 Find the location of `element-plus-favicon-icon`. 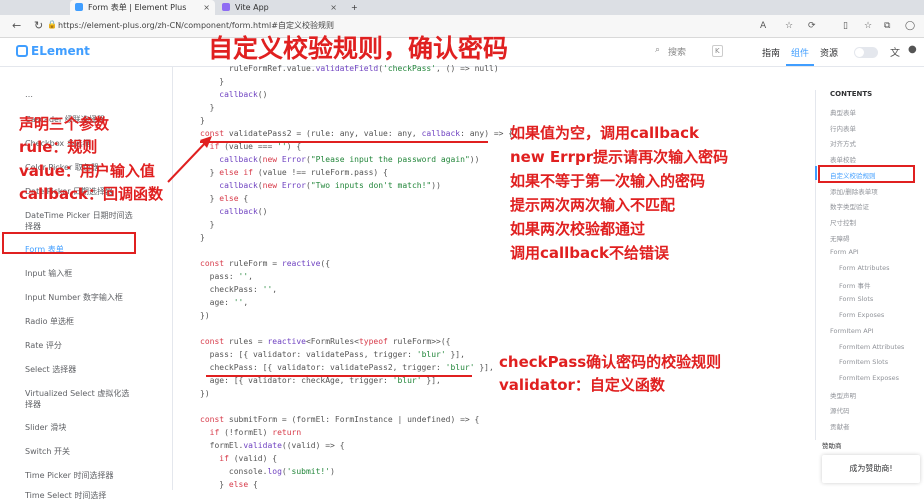

element-plus-favicon-icon is located at coordinates (79, 7).